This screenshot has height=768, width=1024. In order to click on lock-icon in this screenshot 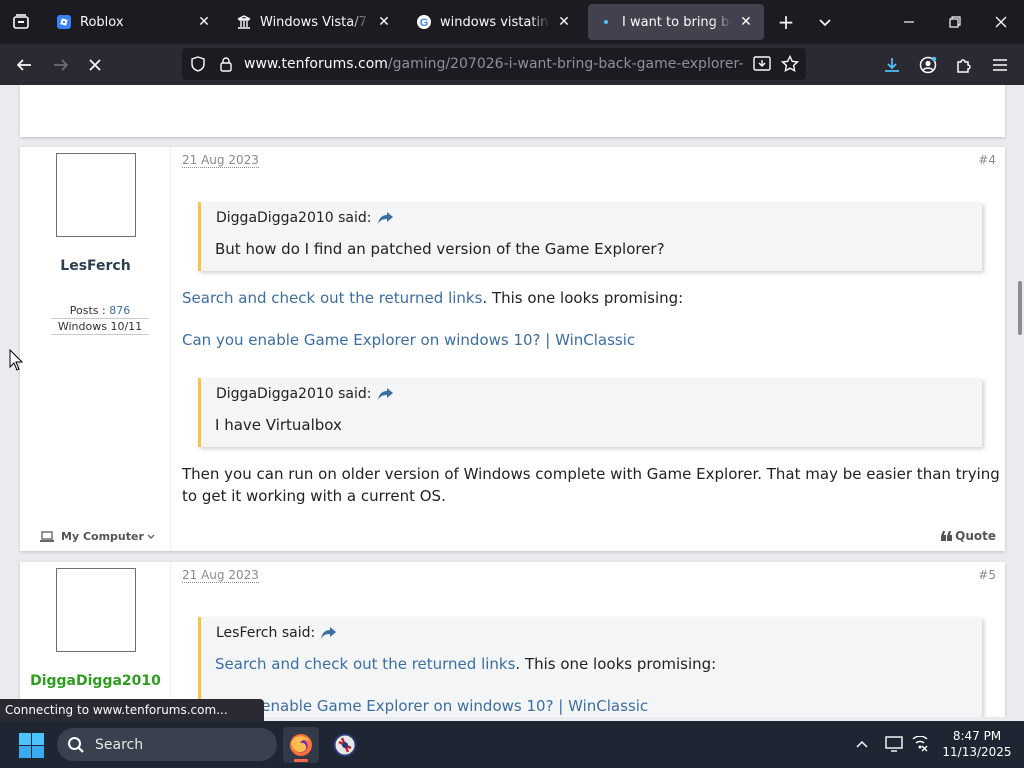, I will do `click(226, 64)`.